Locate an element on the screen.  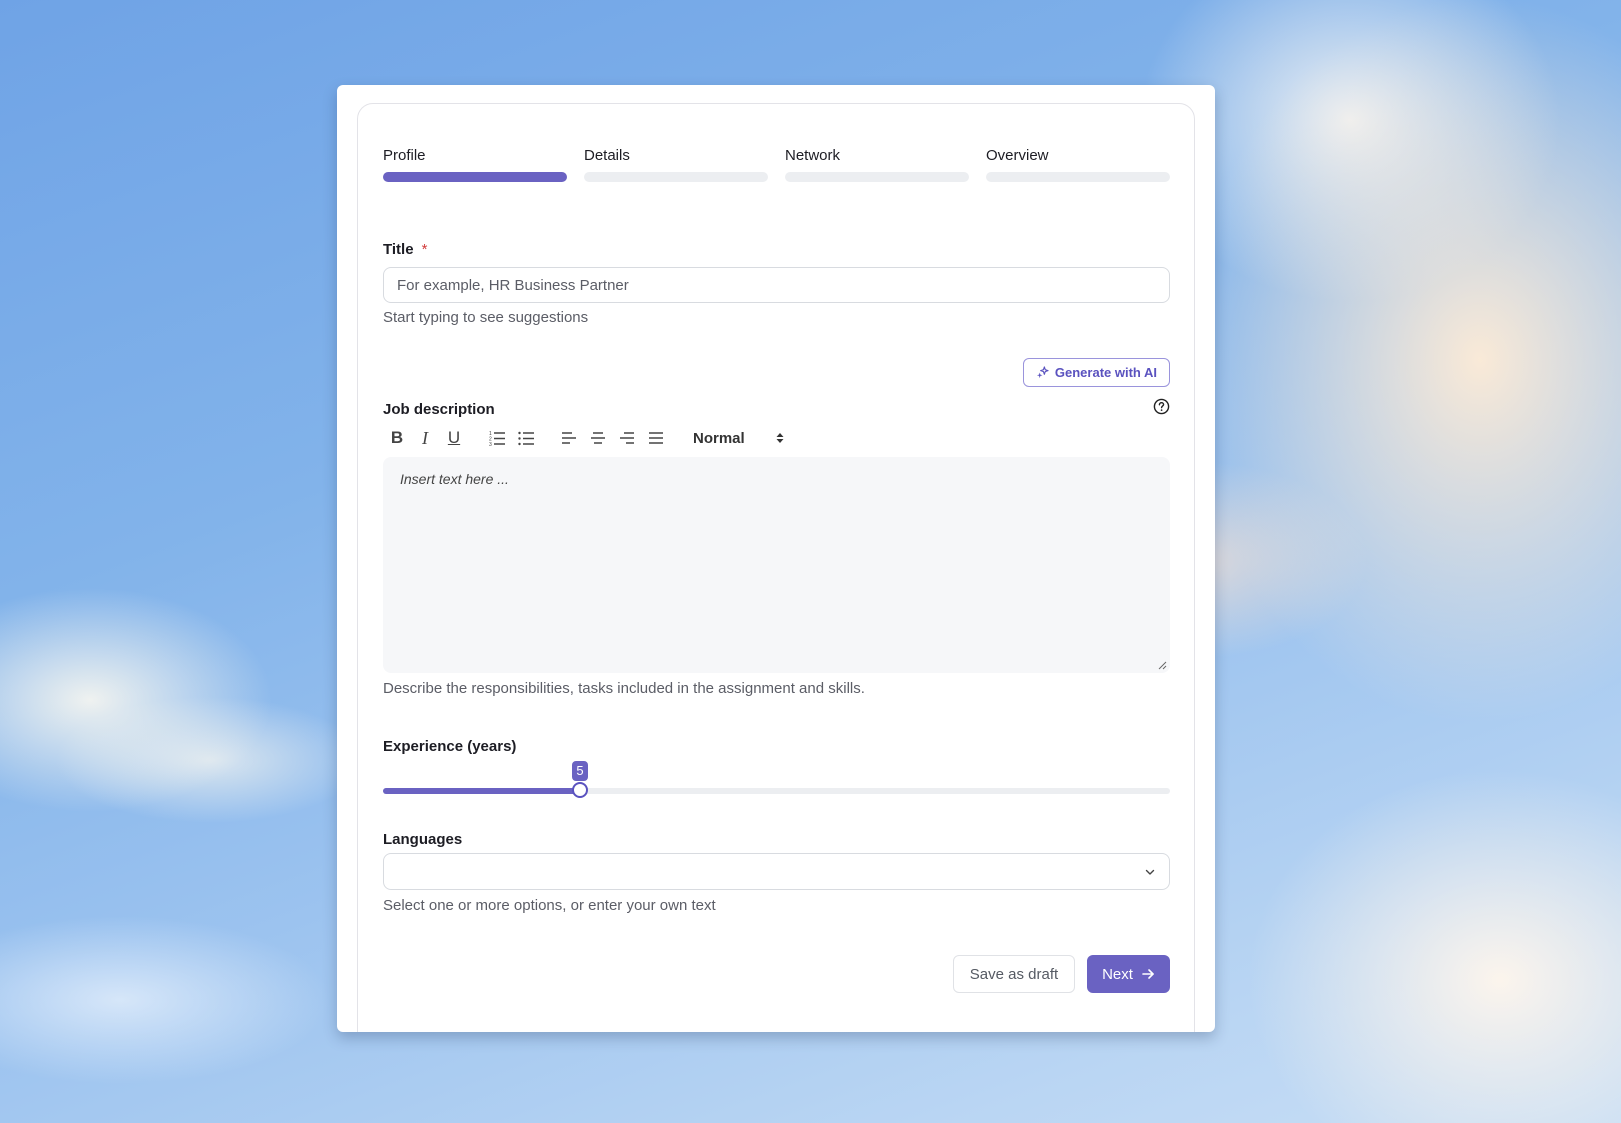
title-label: Title * is located at coordinates (405, 249).